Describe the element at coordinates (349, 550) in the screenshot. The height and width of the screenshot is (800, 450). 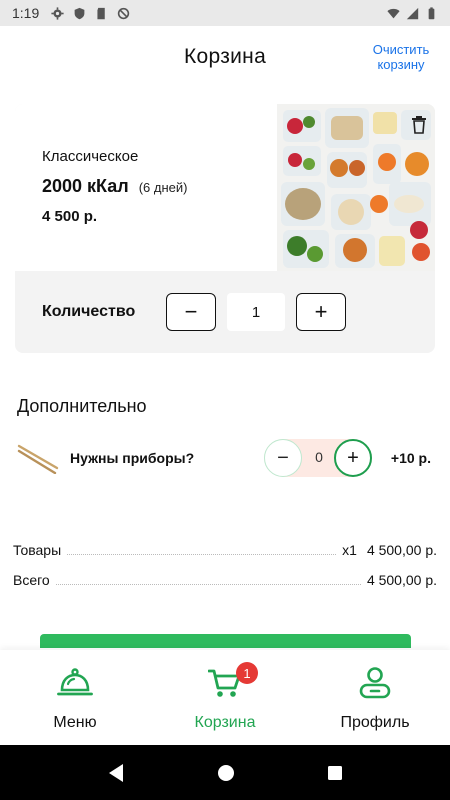
I see `goods-qty: x1` at that location.